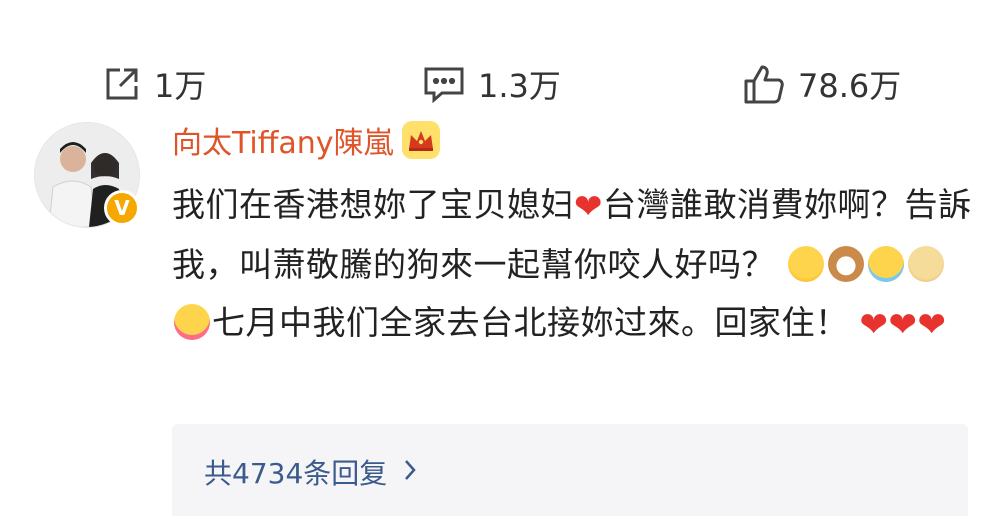 The width and height of the screenshot is (1000, 516). I want to click on comment-icon, so click(444, 84).